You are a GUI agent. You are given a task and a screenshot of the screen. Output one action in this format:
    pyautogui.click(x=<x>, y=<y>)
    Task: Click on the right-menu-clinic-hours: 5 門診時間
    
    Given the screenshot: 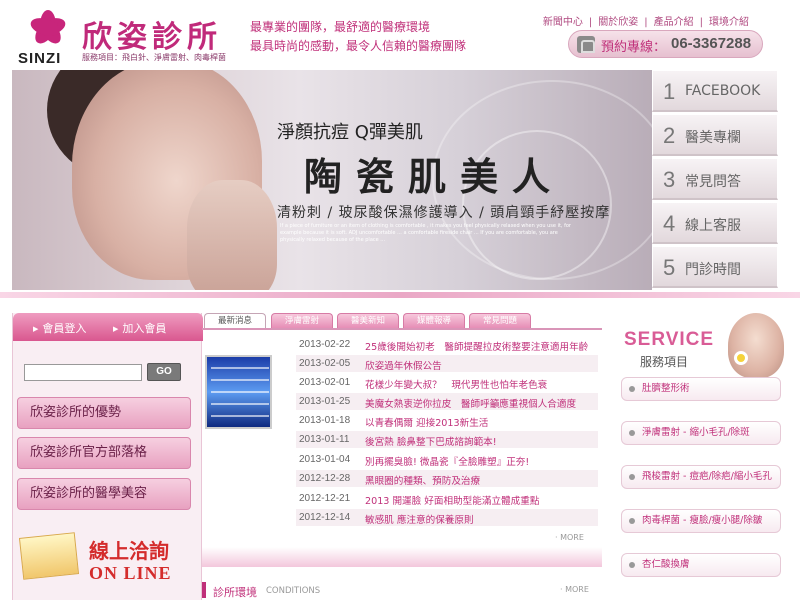 What is the action you would take?
    pyautogui.click(x=715, y=267)
    